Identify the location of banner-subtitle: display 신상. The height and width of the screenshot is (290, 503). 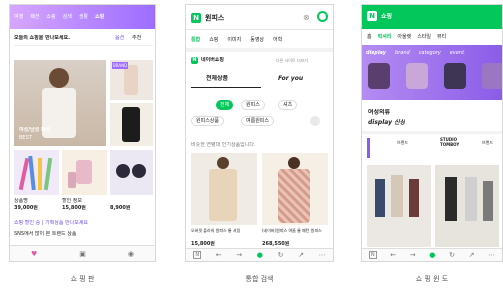
(387, 122).